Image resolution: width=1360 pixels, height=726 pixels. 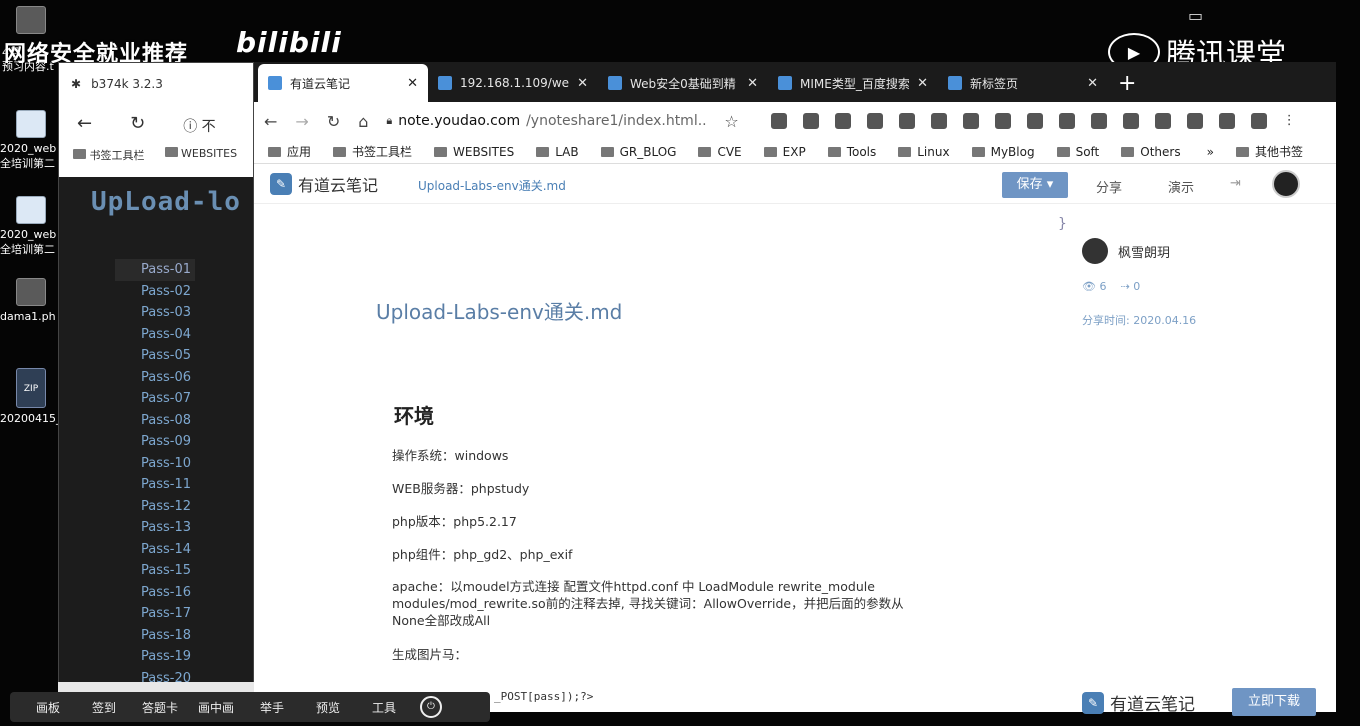 I want to click on youdao-logo: ✎ 有道云笔记, so click(x=324, y=184).